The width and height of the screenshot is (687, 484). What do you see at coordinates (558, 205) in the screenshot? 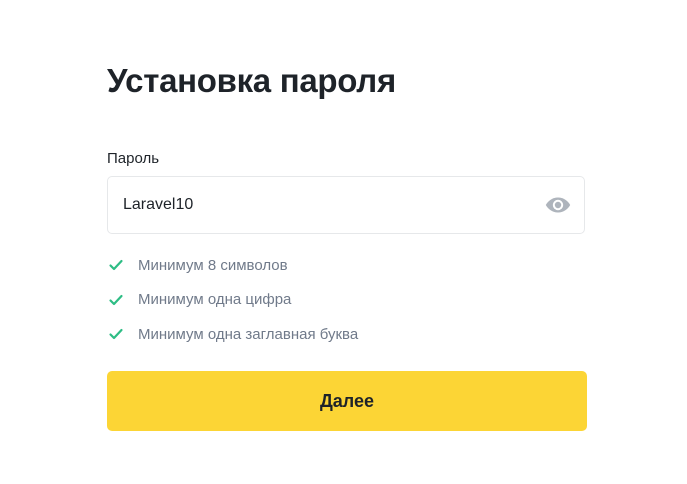
I see `eye-icon` at bounding box center [558, 205].